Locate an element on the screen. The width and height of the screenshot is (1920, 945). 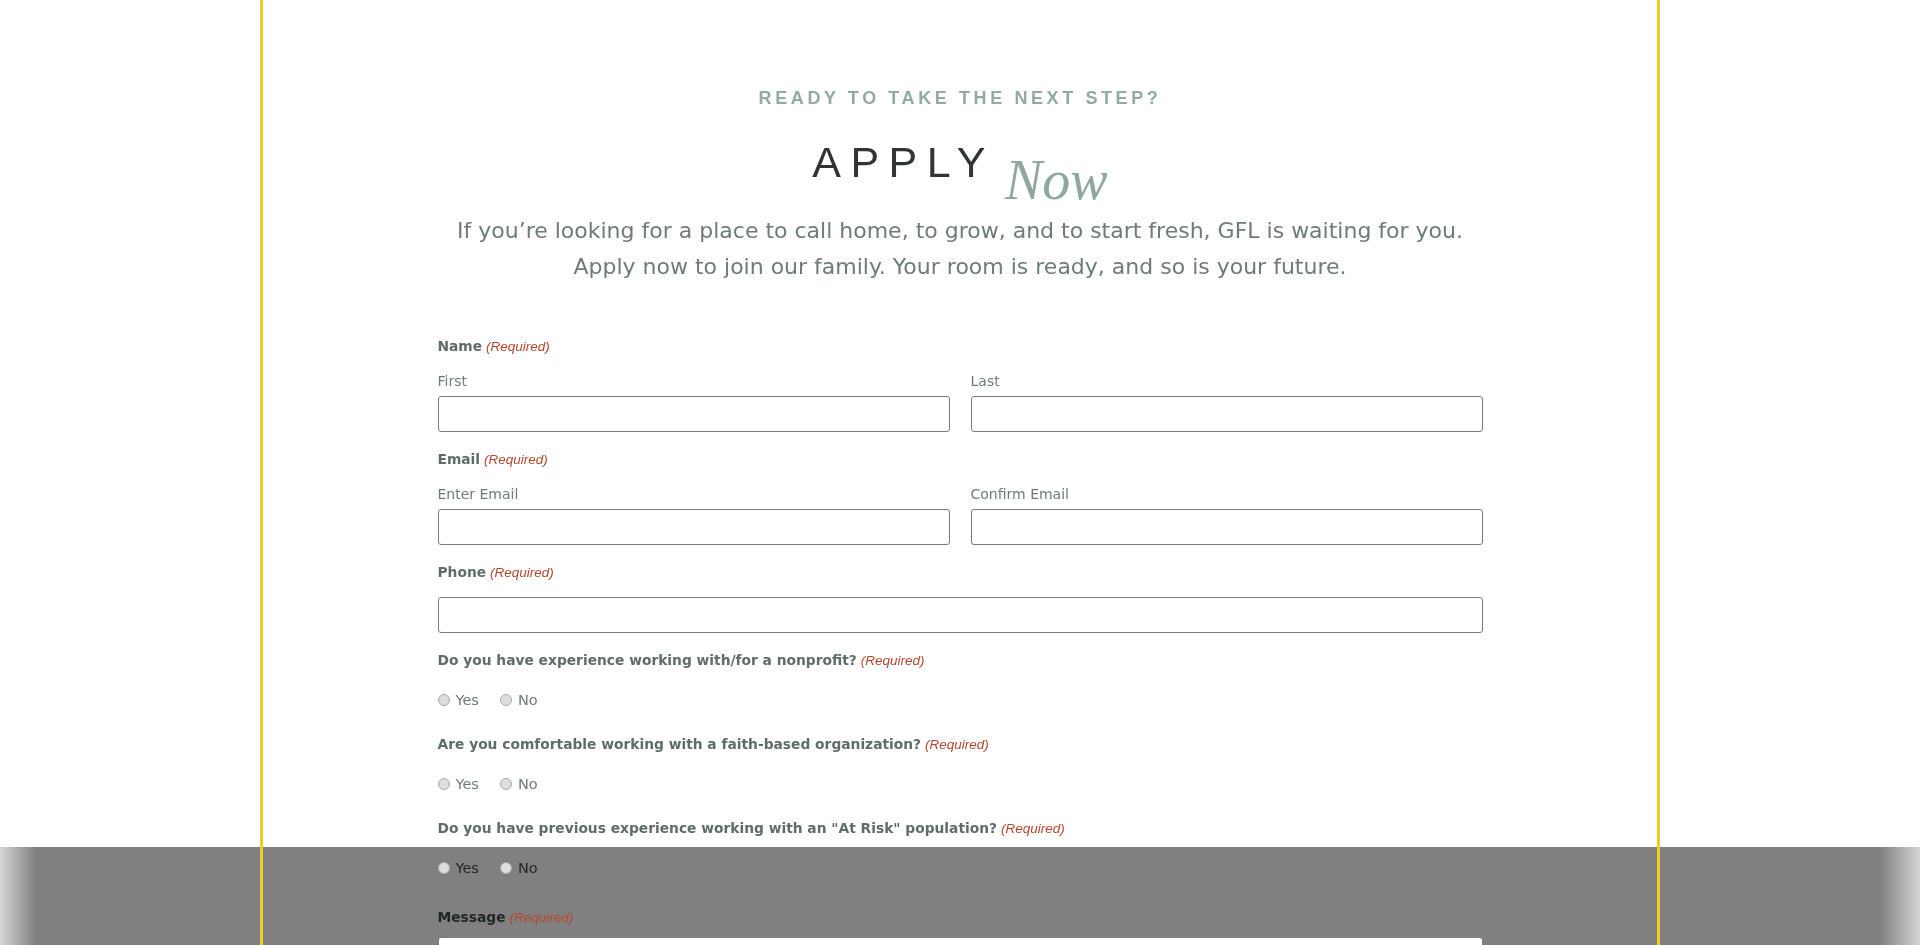
eyebrow-text: READY TO TAKE THE NEXT STEP? is located at coordinates (960, 98).